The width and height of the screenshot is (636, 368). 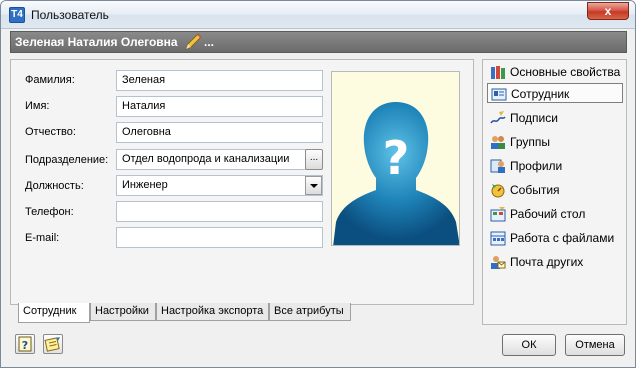 What do you see at coordinates (540, 94) in the screenshot?
I see `nav-item-label: Сотрудник` at bounding box center [540, 94].